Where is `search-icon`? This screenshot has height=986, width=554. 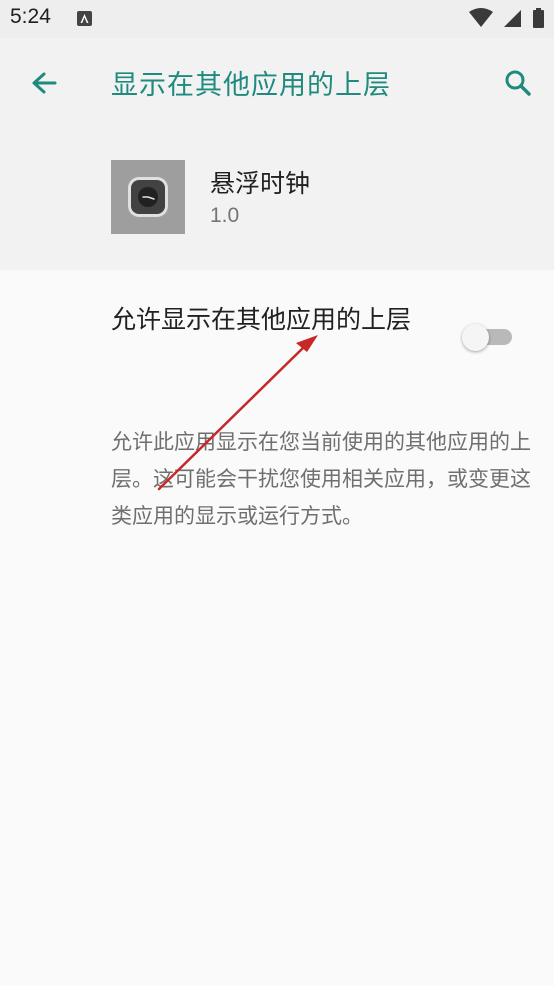
search-icon is located at coordinates (518, 83).